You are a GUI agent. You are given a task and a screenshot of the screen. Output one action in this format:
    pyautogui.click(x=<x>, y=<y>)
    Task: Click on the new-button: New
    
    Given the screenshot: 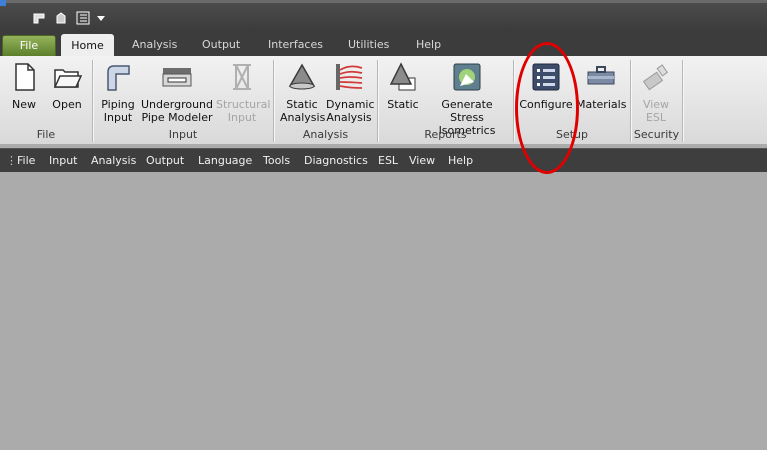 What is the action you would take?
    pyautogui.click(x=24, y=86)
    